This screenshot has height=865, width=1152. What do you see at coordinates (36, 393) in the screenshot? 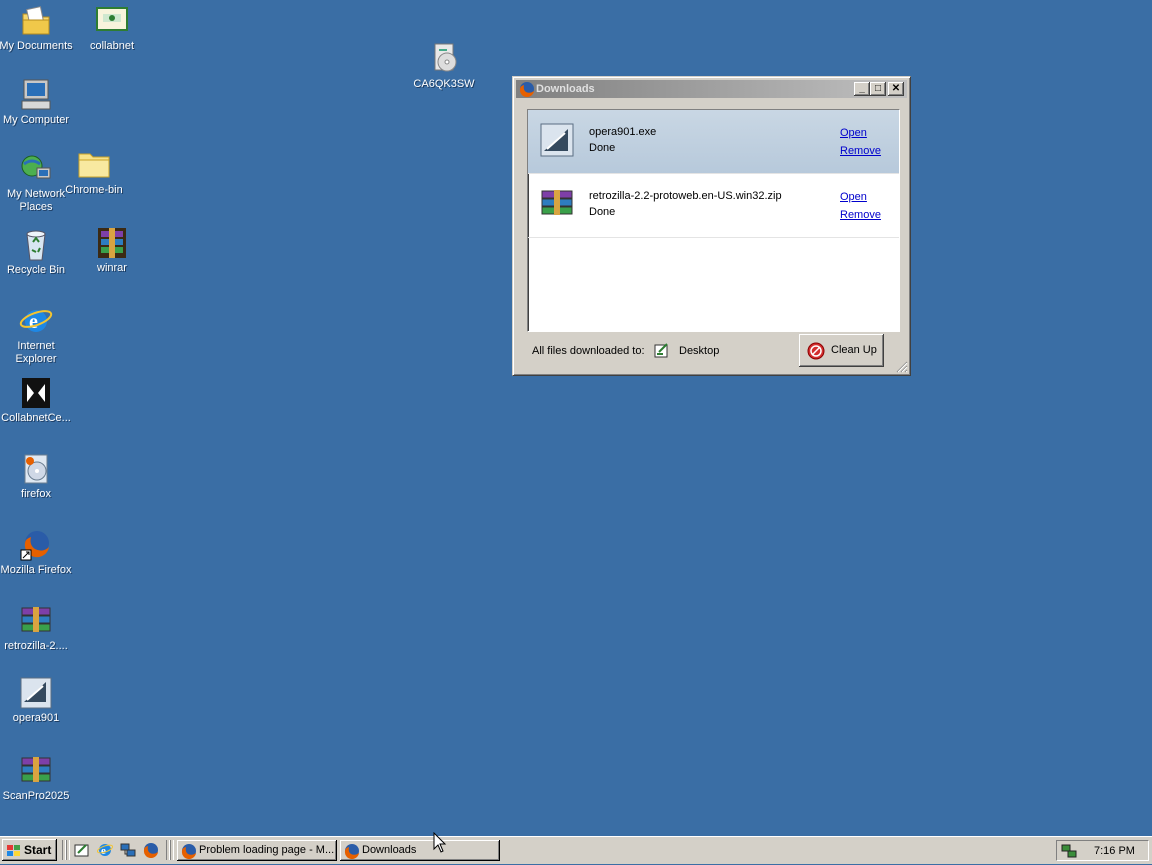
I see `collabnet-cert-icon` at bounding box center [36, 393].